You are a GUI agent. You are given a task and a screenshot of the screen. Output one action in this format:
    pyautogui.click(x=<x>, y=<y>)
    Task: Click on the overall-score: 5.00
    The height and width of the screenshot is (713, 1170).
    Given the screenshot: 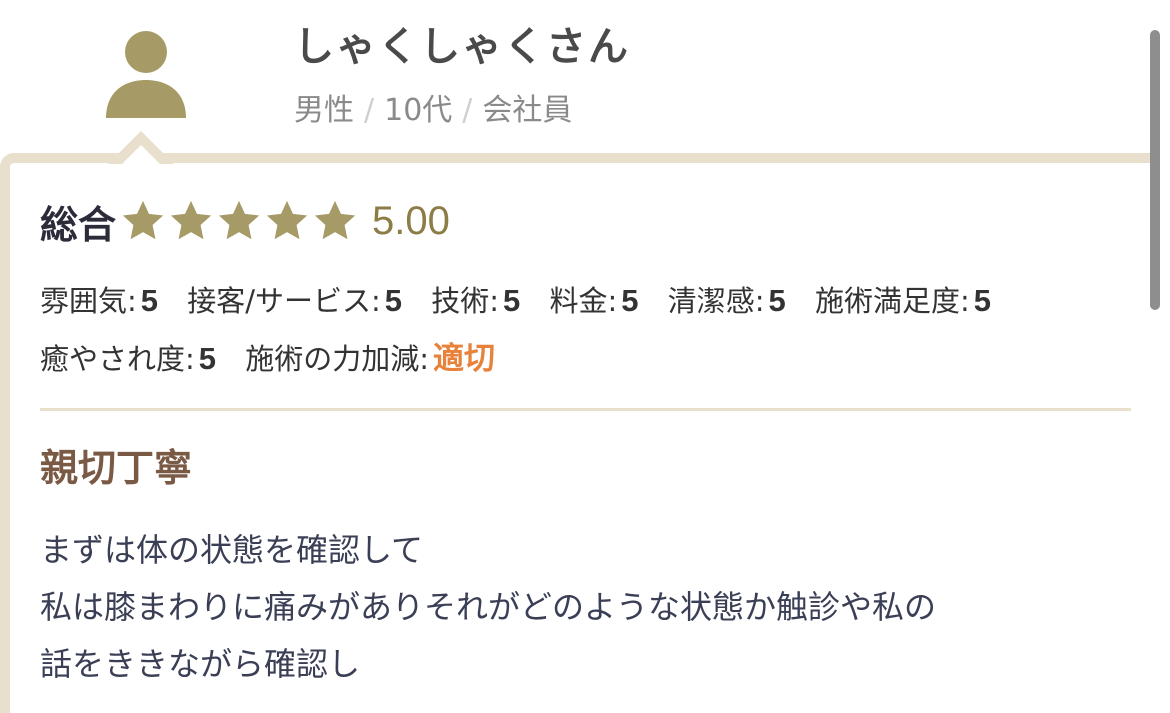 What is the action you would take?
    pyautogui.click(x=411, y=220)
    